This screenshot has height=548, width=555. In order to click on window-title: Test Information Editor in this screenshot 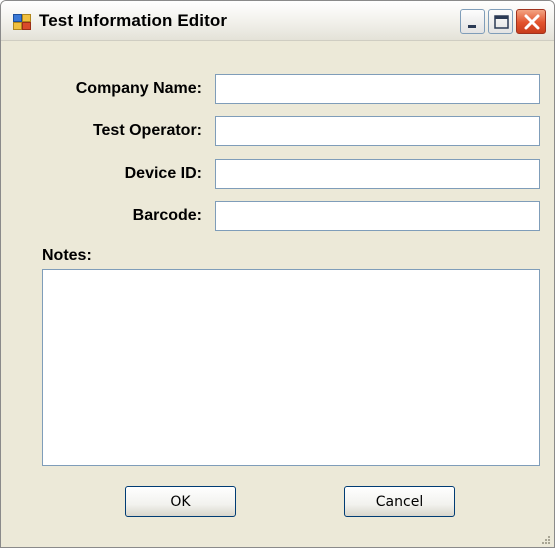, I will do `click(133, 20)`.